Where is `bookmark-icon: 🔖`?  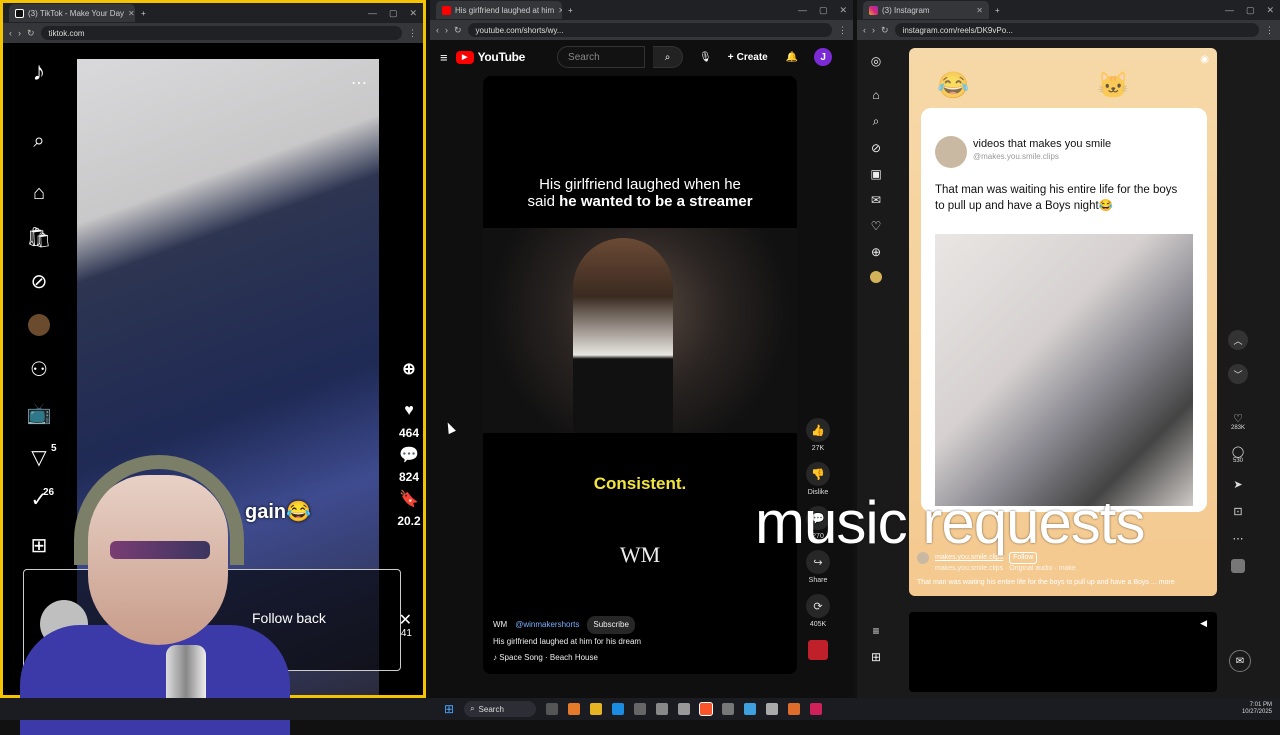 bookmark-icon: 🔖 is located at coordinates (409, 499).